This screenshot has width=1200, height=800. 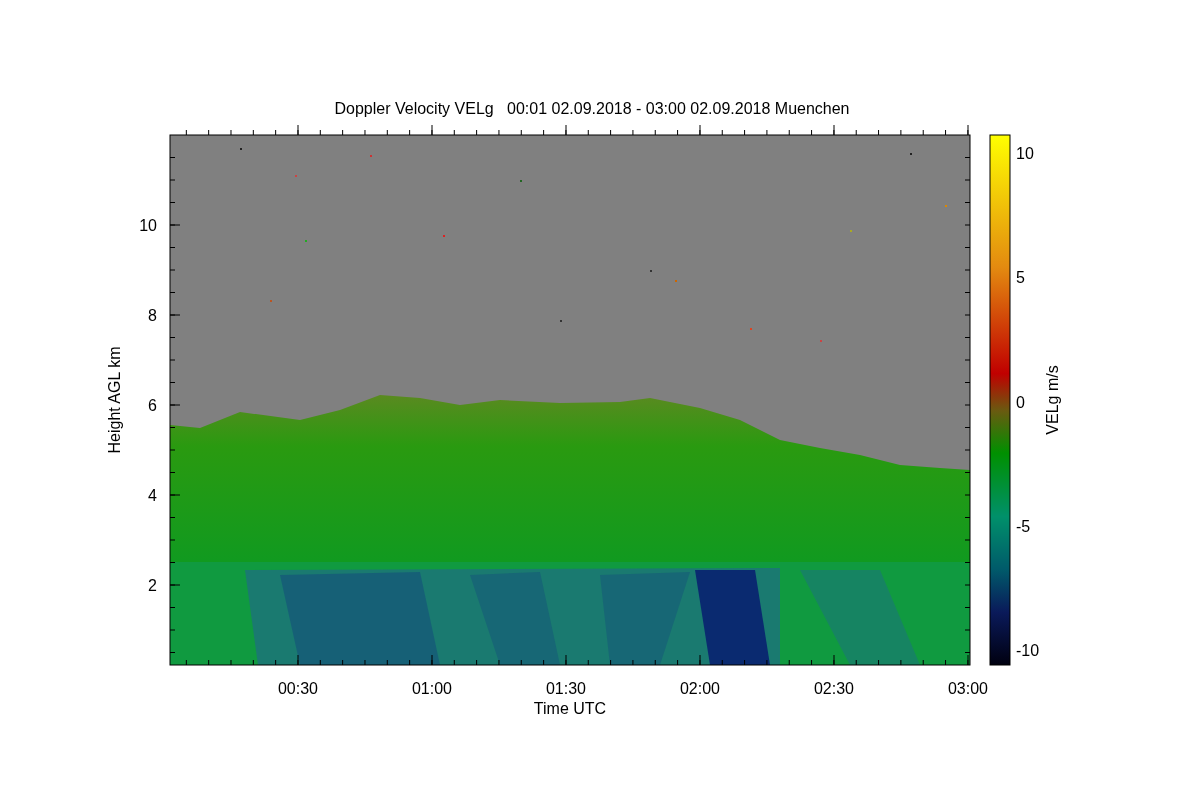 I want to click on color-scale-title: VELg m/s, so click(x=1052, y=400).